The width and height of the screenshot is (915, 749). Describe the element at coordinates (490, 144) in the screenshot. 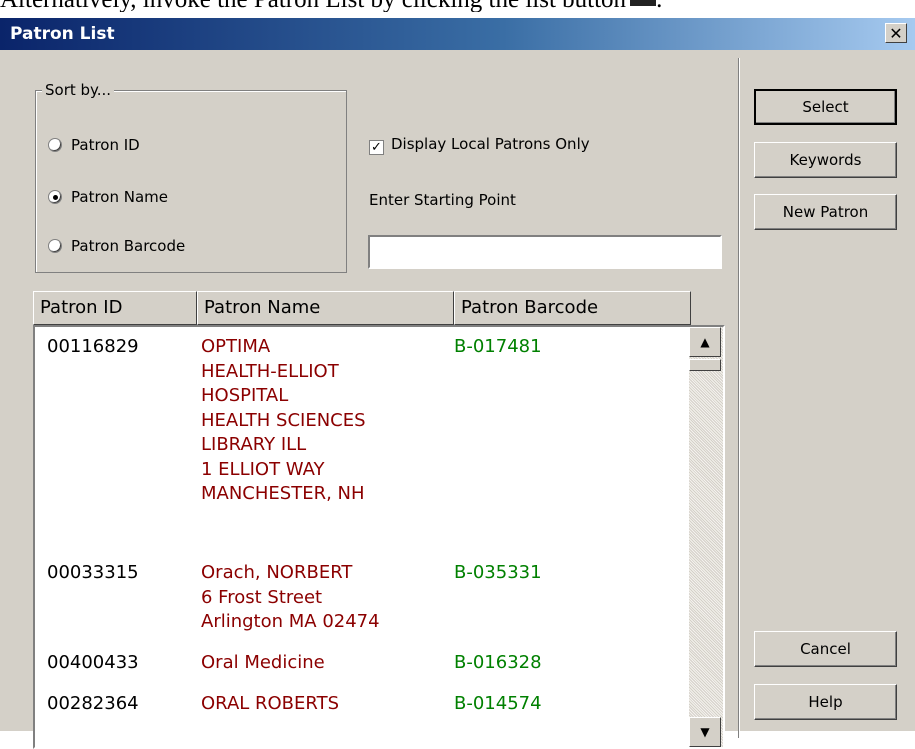

I see `display-local-label: Display Local Patrons Only` at that location.